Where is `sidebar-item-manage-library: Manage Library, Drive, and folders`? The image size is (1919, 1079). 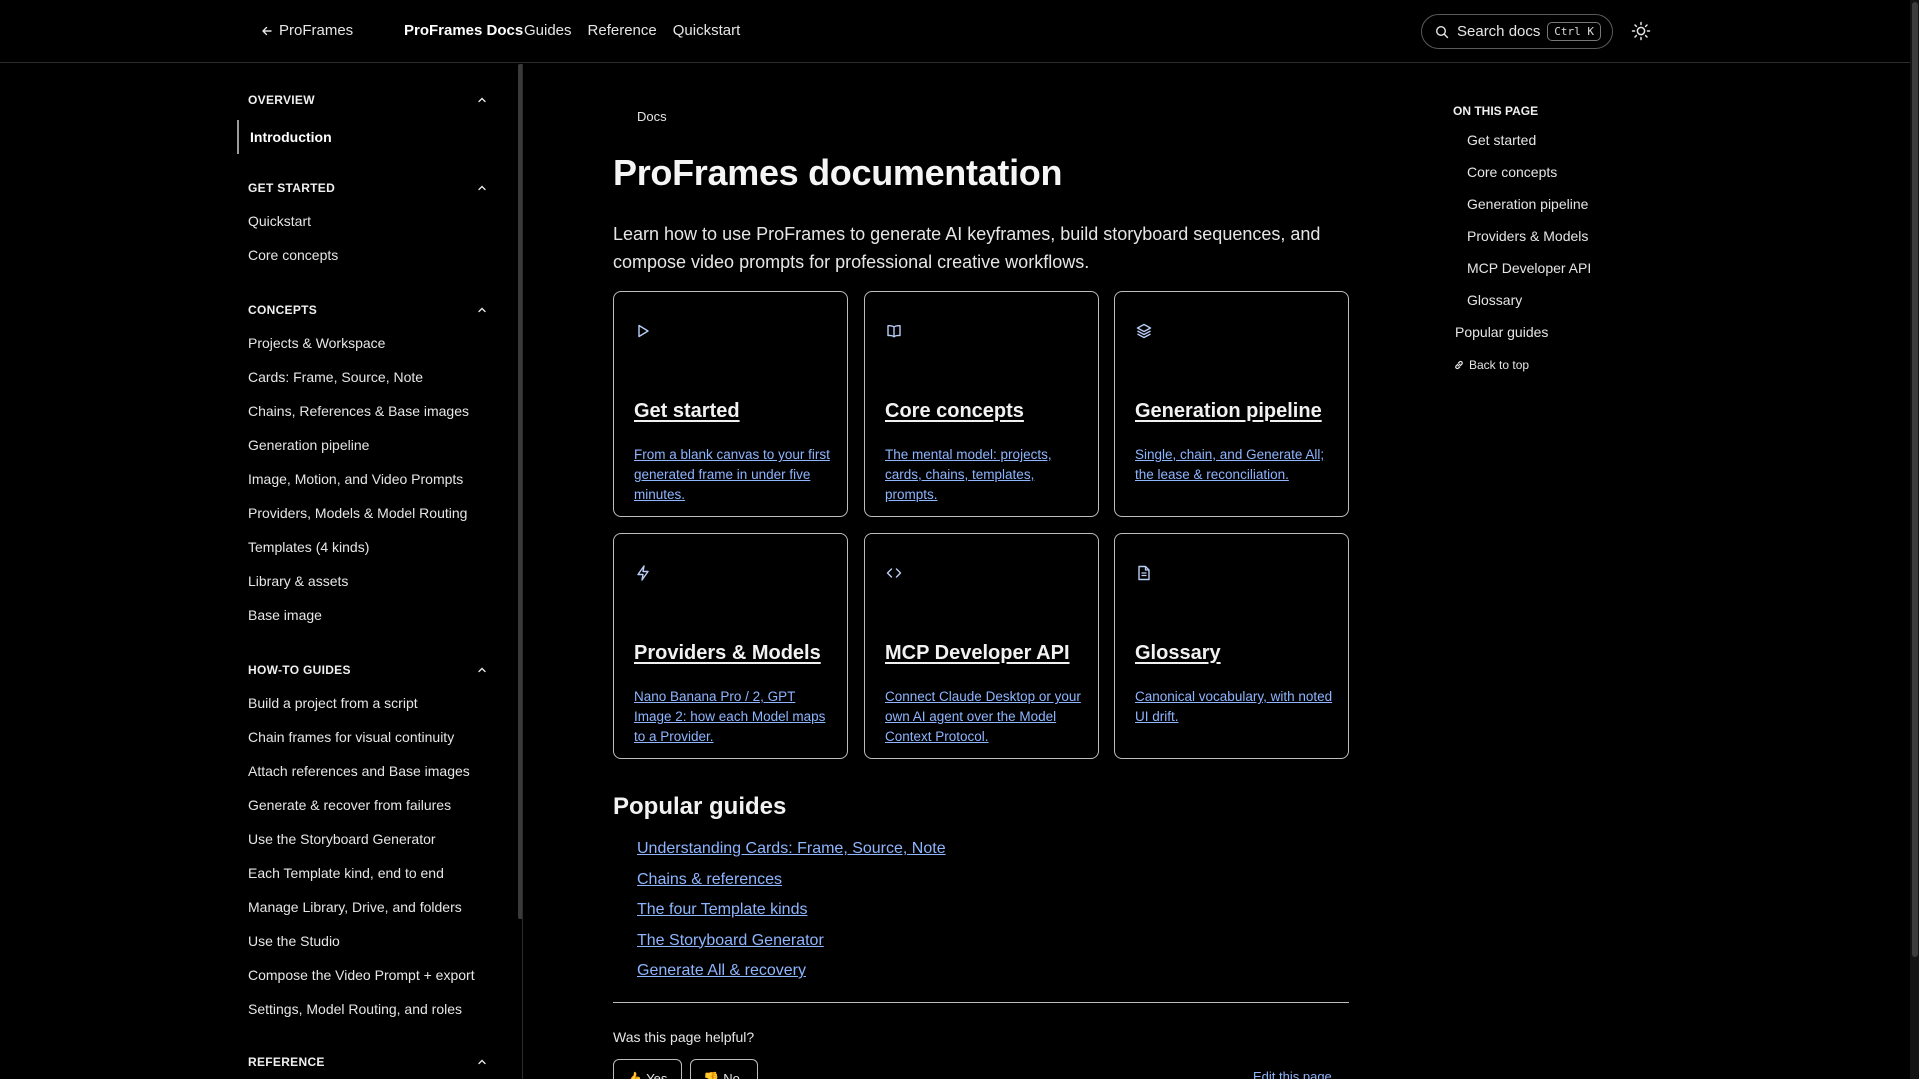 sidebar-item-manage-library: Manage Library, Drive, and folders is located at coordinates (368, 907).